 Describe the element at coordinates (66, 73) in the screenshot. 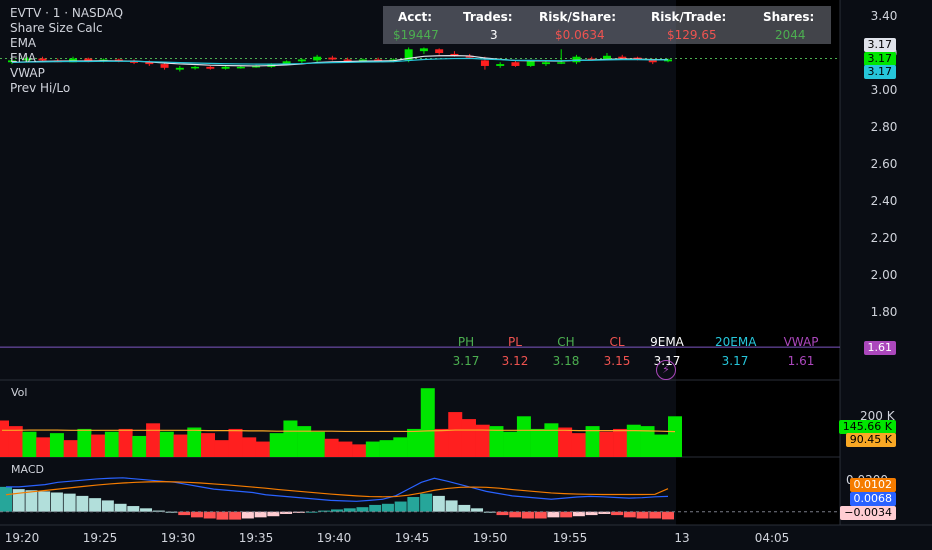

I see `indicator-vwap: VWAP` at that location.